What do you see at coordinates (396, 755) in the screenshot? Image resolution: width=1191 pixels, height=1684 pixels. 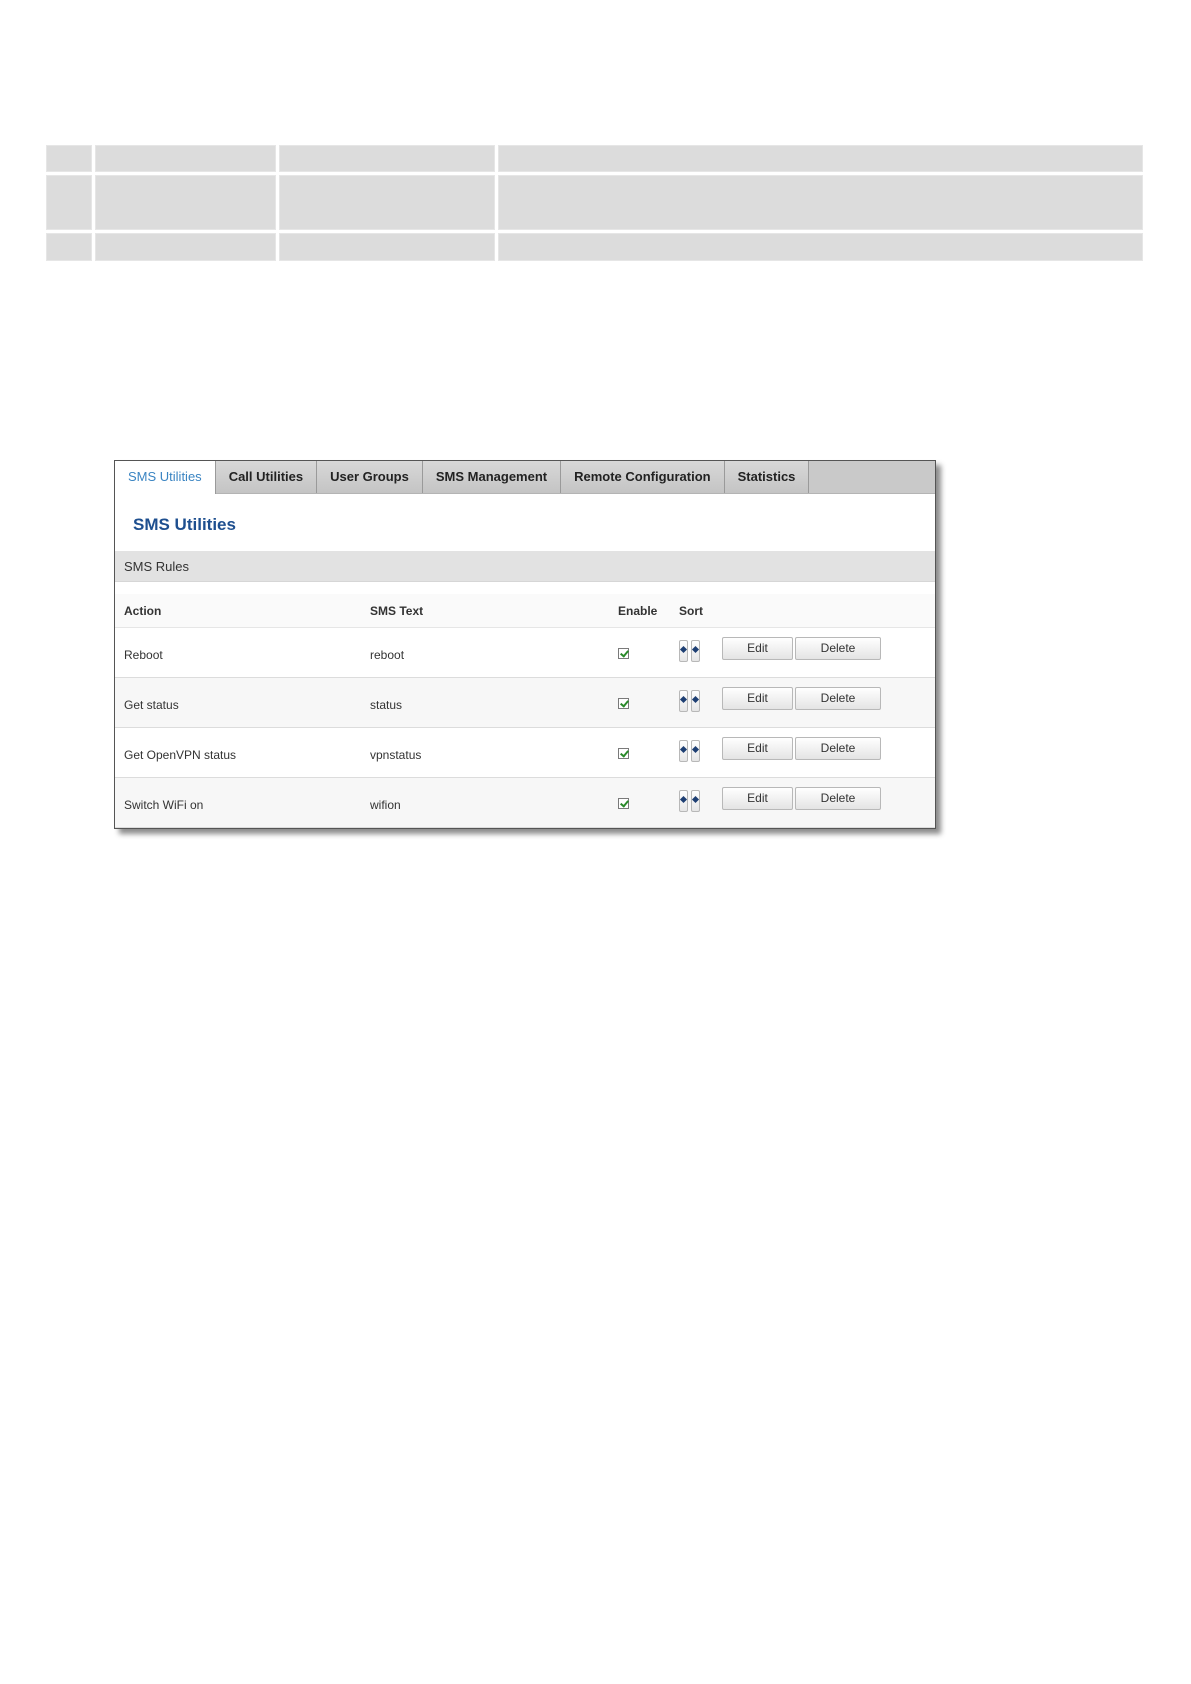 I see `rule-sms-text: vpnstatus` at bounding box center [396, 755].